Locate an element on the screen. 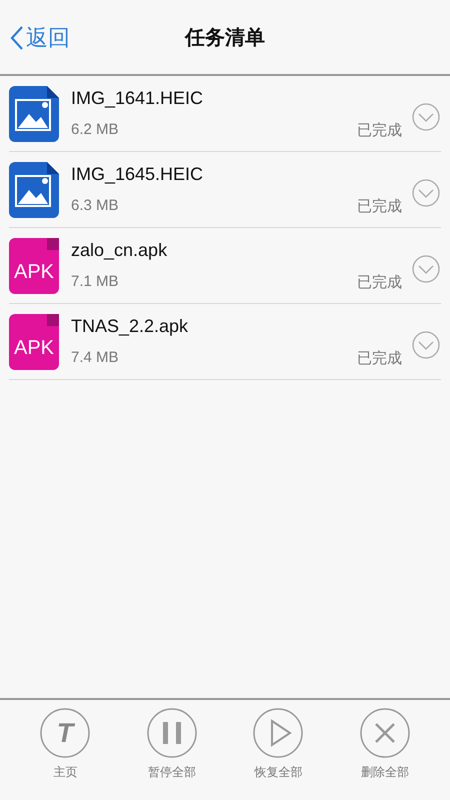  chevron-left-icon is located at coordinates (17, 38).